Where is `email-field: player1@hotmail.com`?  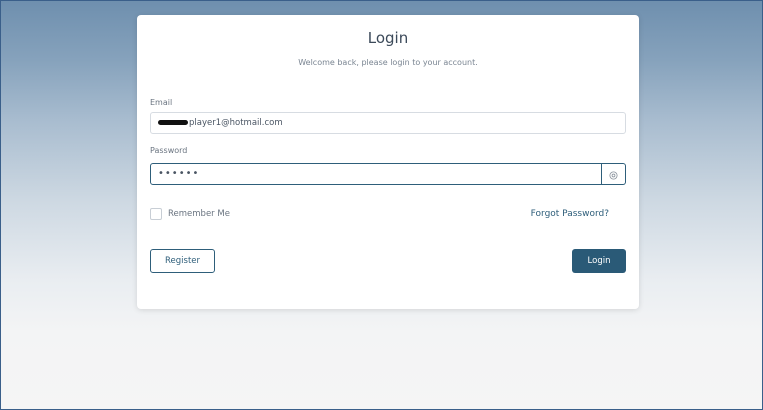
email-field: player1@hotmail.com is located at coordinates (388, 123).